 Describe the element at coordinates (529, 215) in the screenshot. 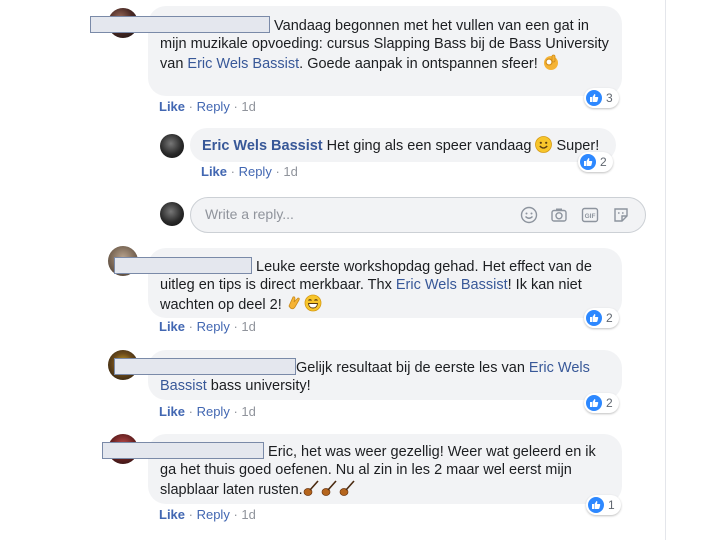

I see `emoji-icon` at that location.